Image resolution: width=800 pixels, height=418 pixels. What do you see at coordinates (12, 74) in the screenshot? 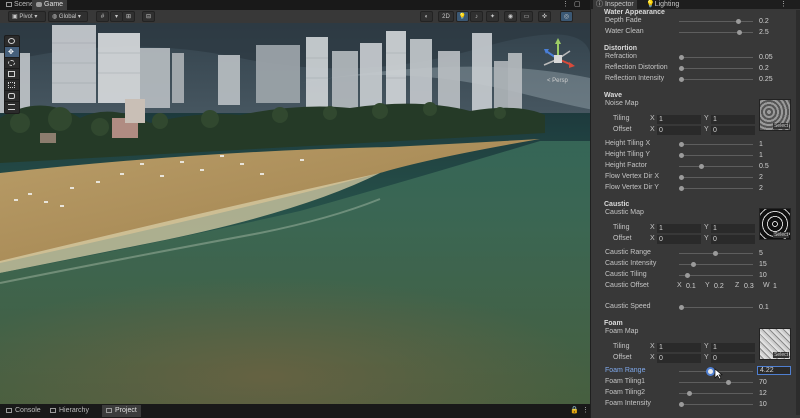
I see `scale-tool-icon` at bounding box center [12, 74].